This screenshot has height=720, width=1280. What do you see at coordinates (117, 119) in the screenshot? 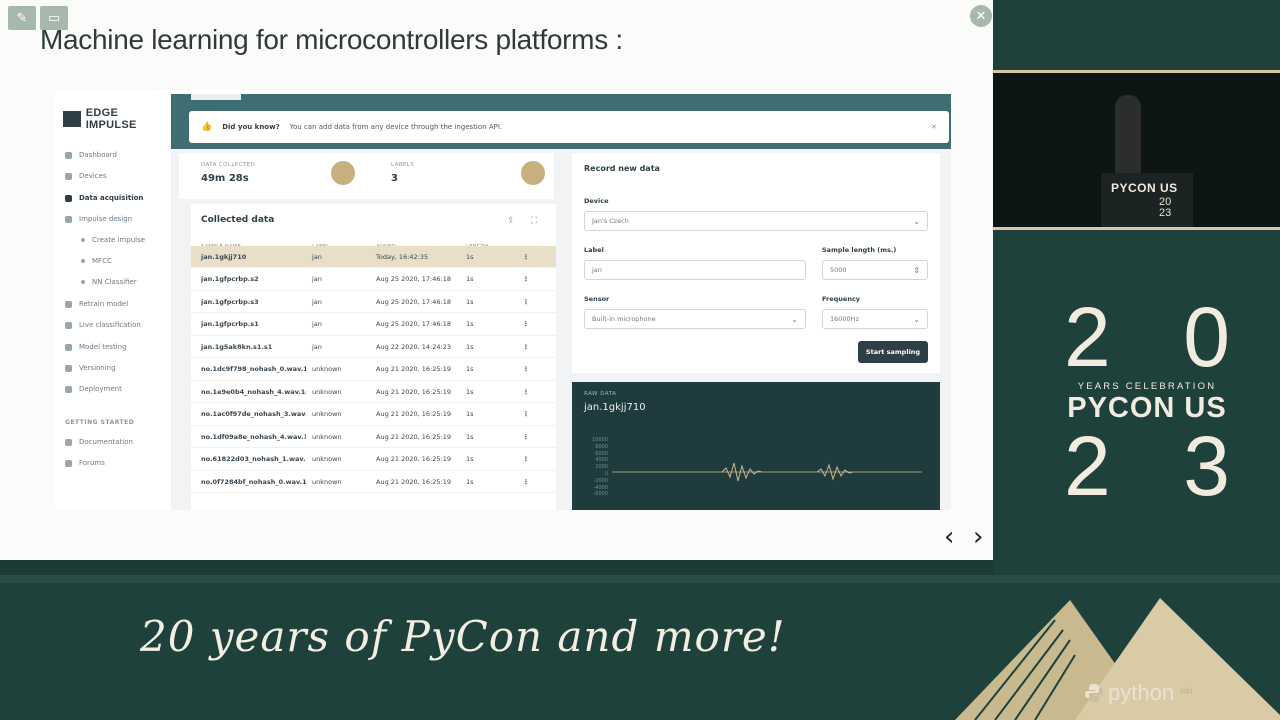
I see `edge-impulse-logo: EDGE IMPULSE` at bounding box center [117, 119].